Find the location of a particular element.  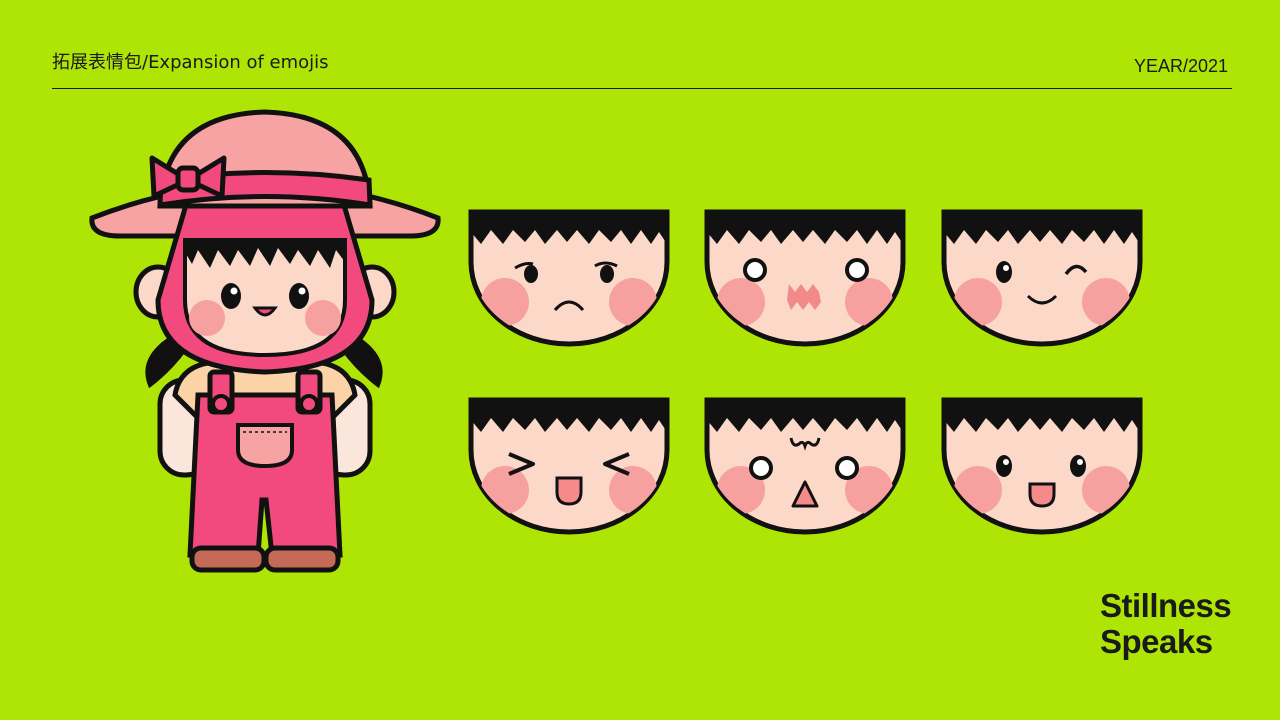

brand-line-2: Speaks is located at coordinates (1156, 641).